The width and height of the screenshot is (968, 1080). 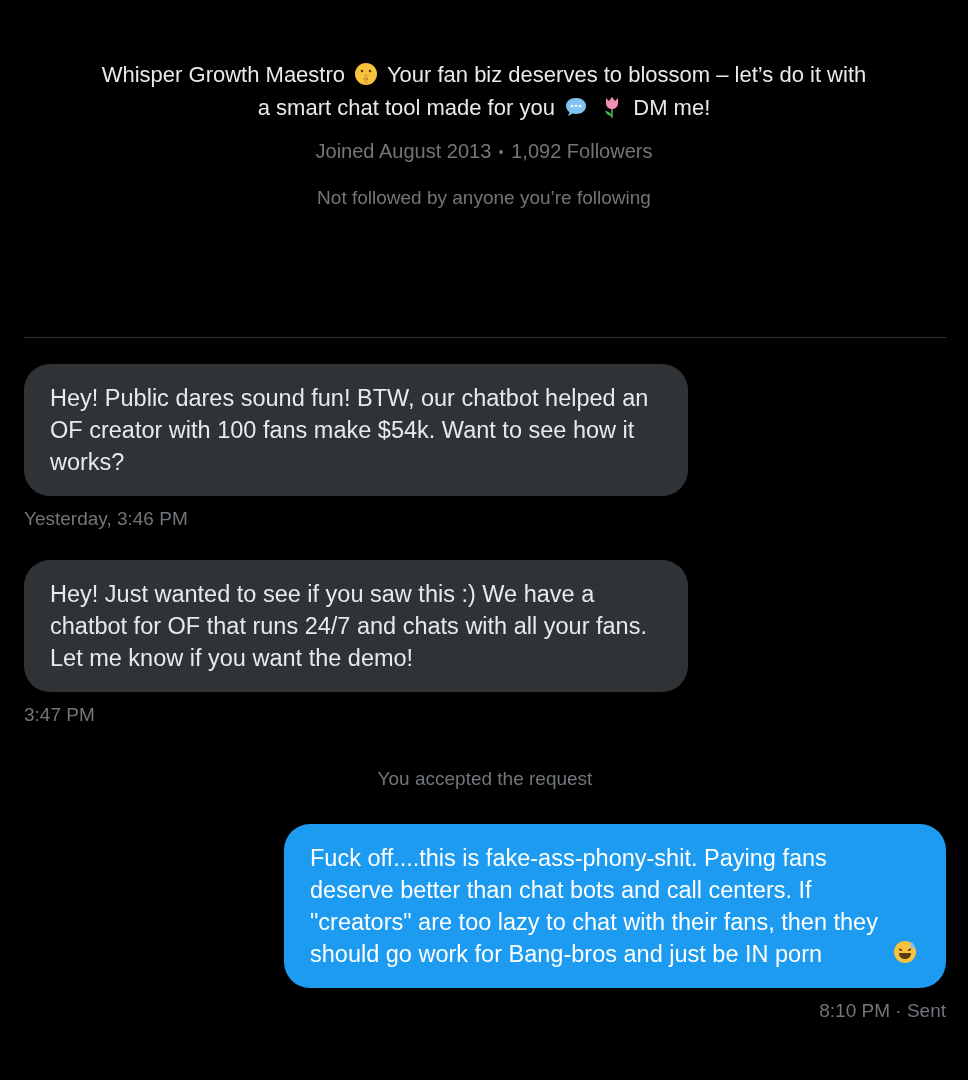 What do you see at coordinates (350, 430) in the screenshot?
I see `message-text: Hey! Public dares sound fun! BTW, our chatbot helped an OF creator with 100 fans make $54k. Want to see how it works?` at bounding box center [350, 430].